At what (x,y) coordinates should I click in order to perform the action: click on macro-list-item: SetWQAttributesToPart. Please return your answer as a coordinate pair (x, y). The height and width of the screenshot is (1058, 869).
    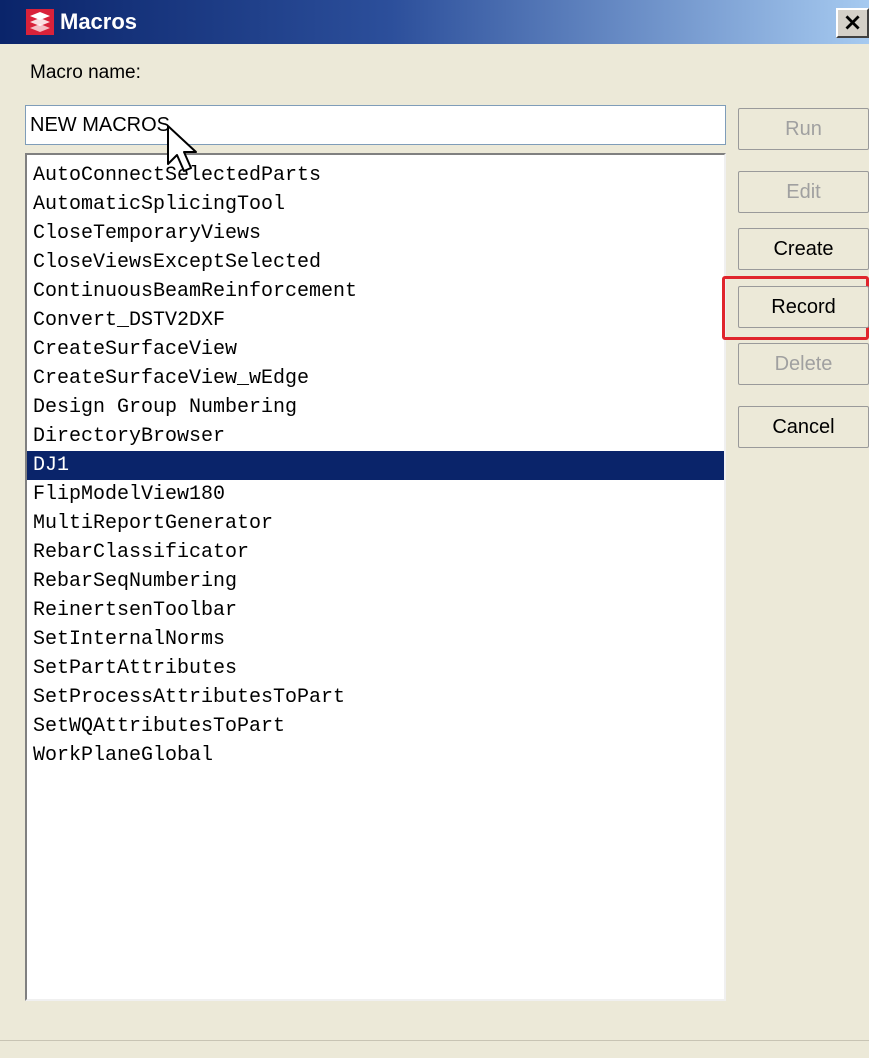
    Looking at the image, I should click on (375, 726).